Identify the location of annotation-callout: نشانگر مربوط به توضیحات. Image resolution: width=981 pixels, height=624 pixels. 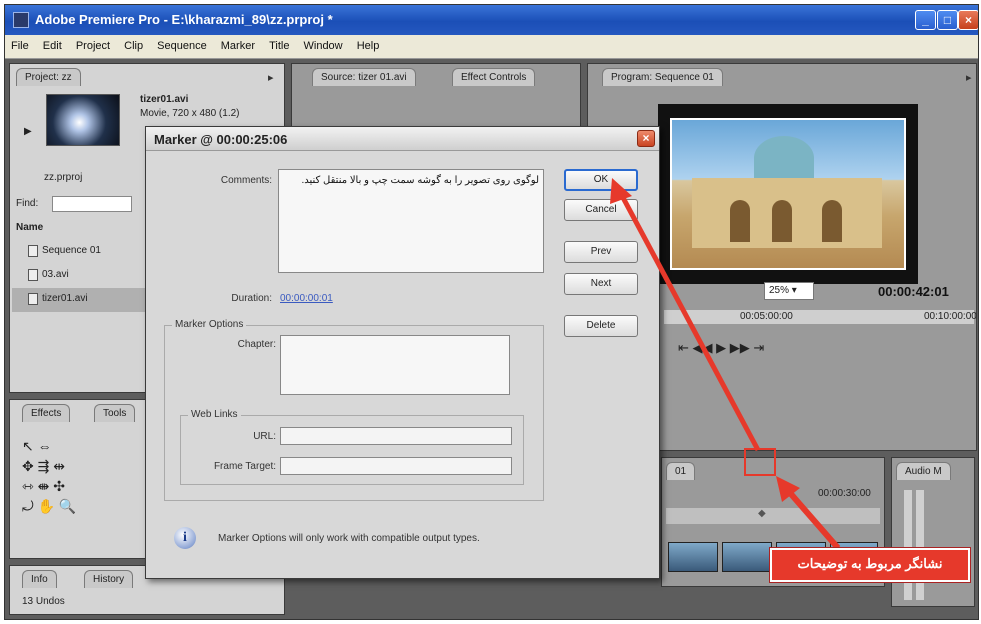
(870, 565).